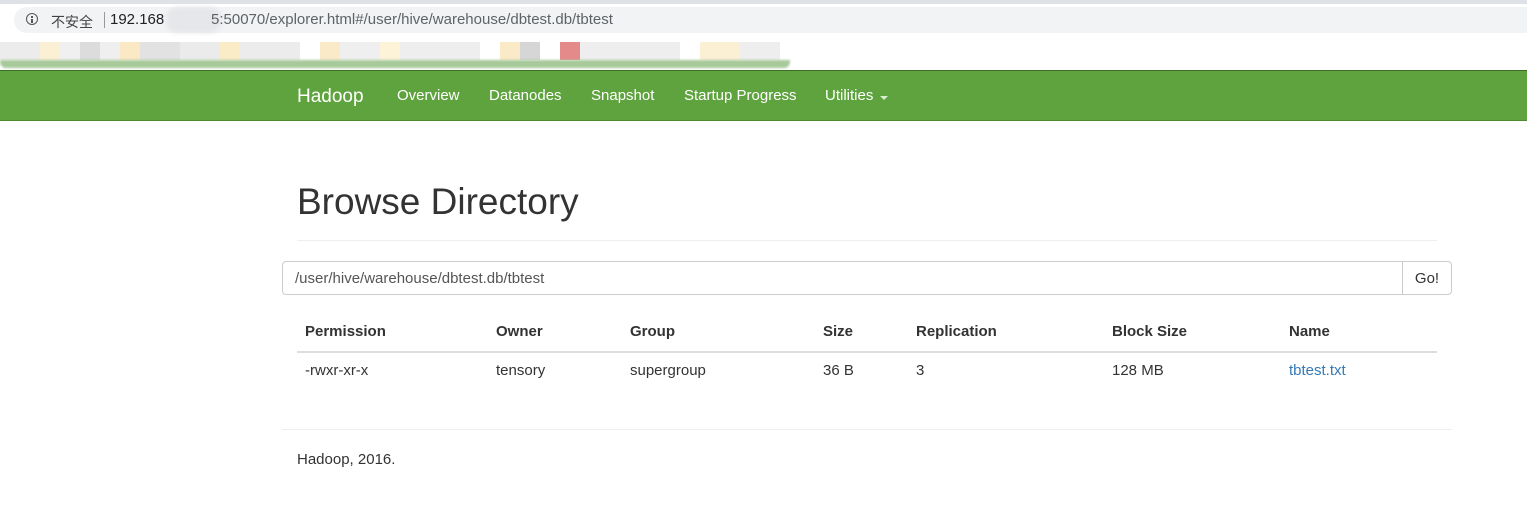 This screenshot has width=1527, height=506. What do you see at coordinates (395, 64) in the screenshot?
I see `redaction-stroke` at bounding box center [395, 64].